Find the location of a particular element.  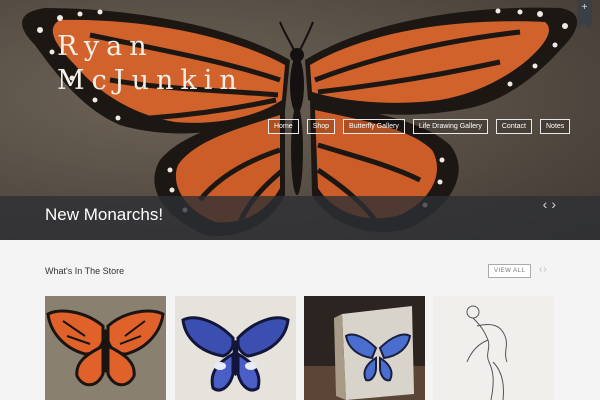

product-tile-blue-butterfly is located at coordinates (235, 348).